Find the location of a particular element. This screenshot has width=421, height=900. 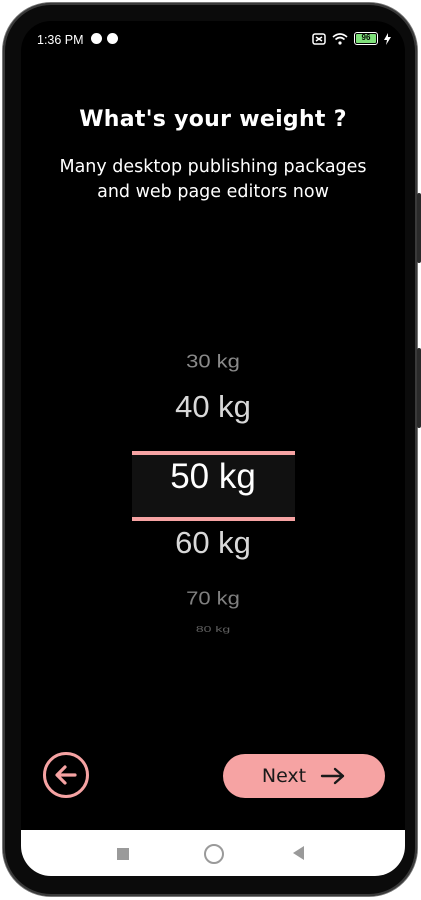

wifi-icon is located at coordinates (340, 38).